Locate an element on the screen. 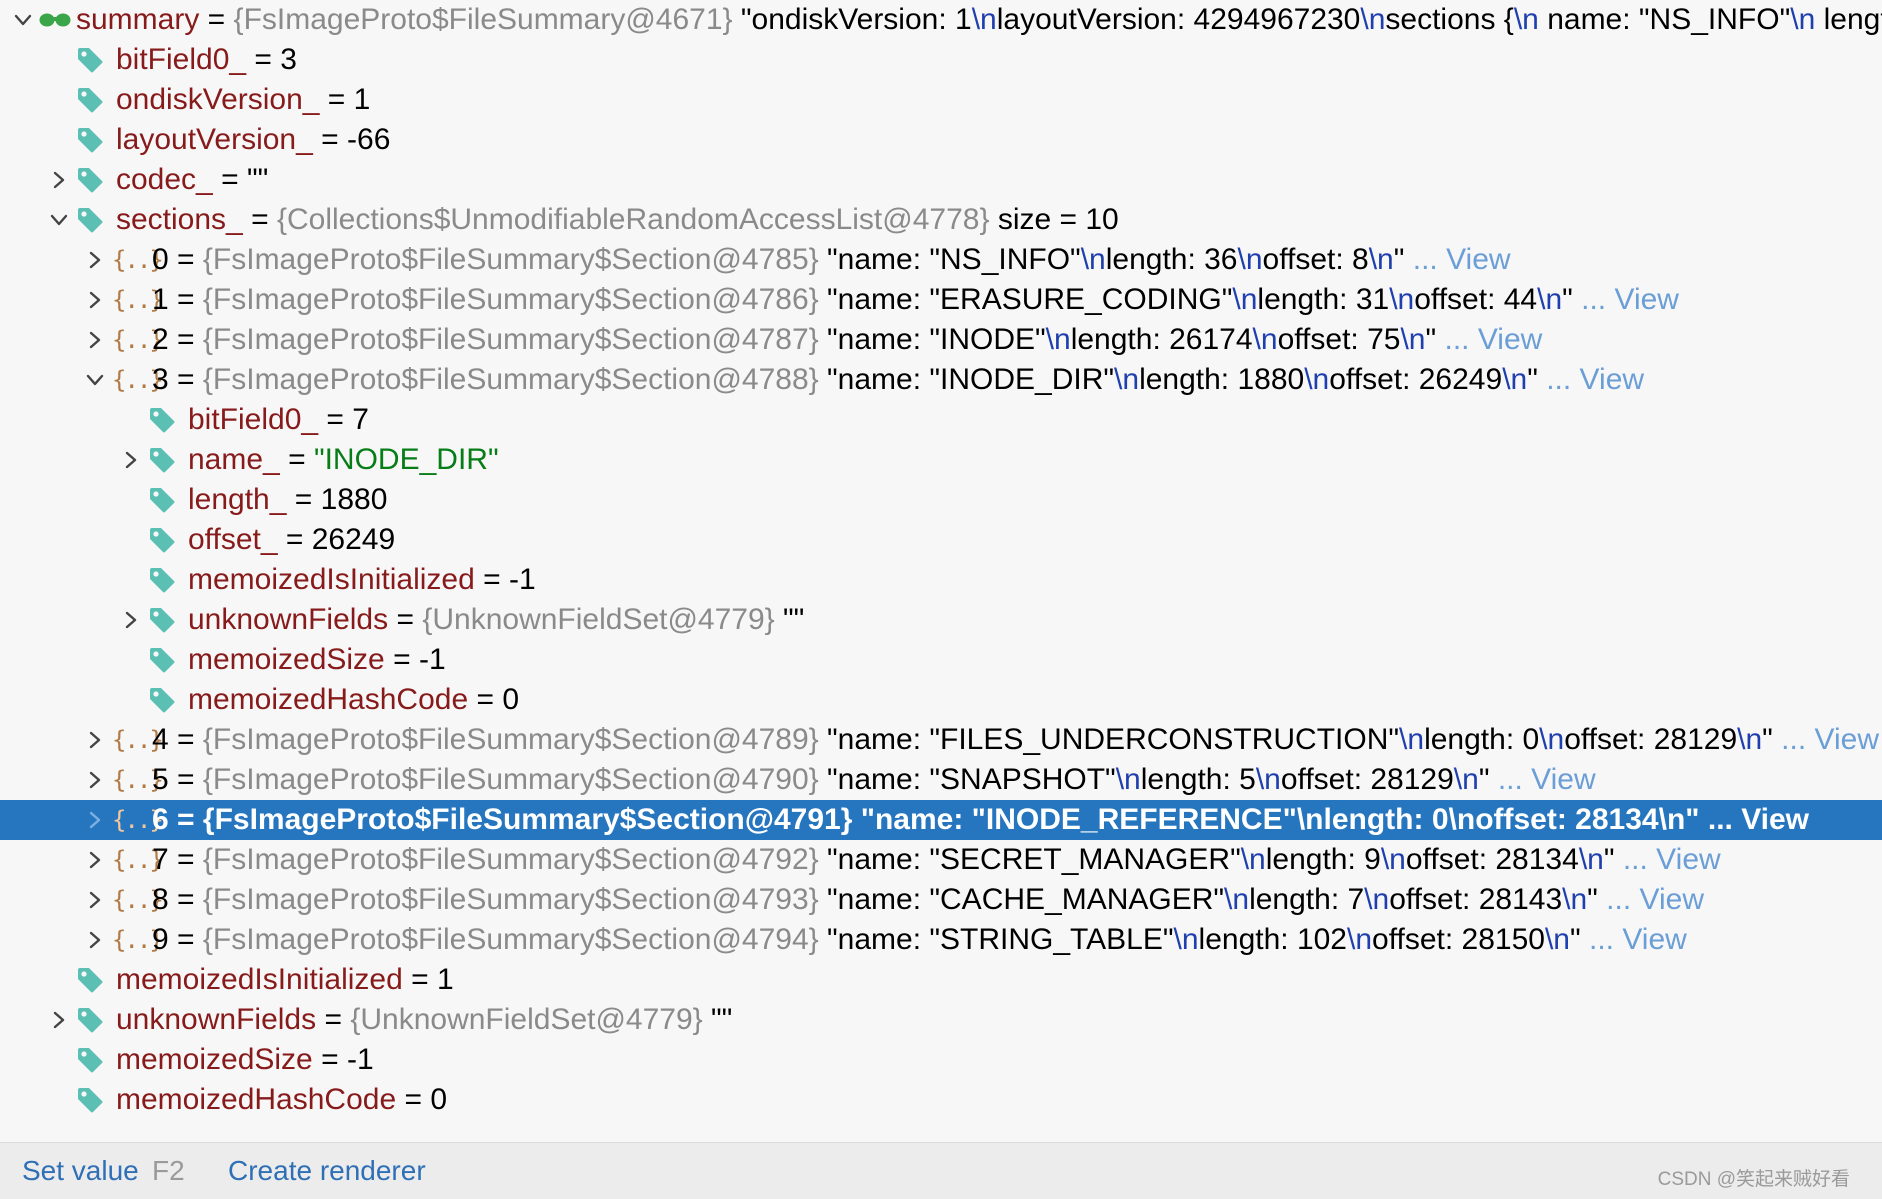 The height and width of the screenshot is (1199, 1882). tree-row-bitField0: bitField0_ = 3 is located at coordinates (941, 60).